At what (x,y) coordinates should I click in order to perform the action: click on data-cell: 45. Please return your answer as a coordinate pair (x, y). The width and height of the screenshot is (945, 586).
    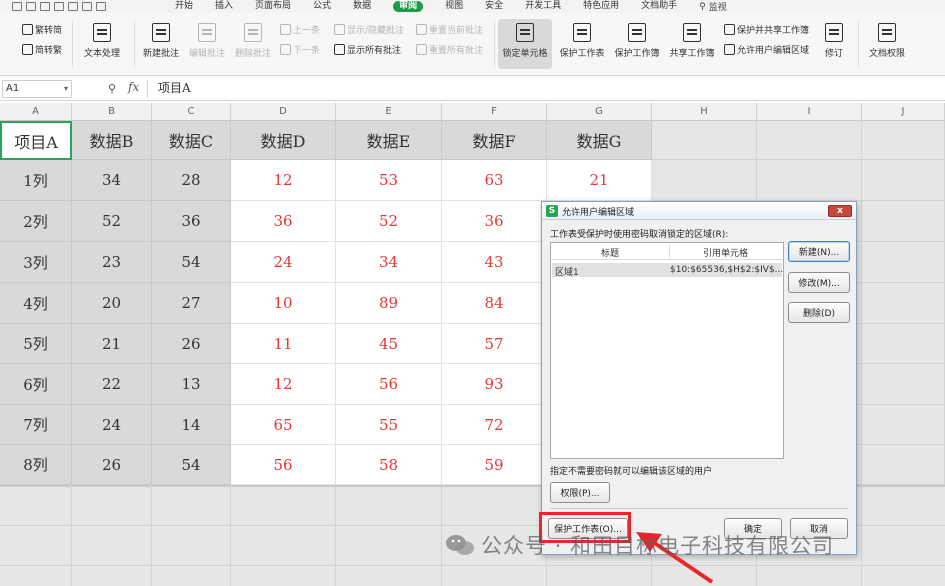
    Looking at the image, I should click on (389, 344).